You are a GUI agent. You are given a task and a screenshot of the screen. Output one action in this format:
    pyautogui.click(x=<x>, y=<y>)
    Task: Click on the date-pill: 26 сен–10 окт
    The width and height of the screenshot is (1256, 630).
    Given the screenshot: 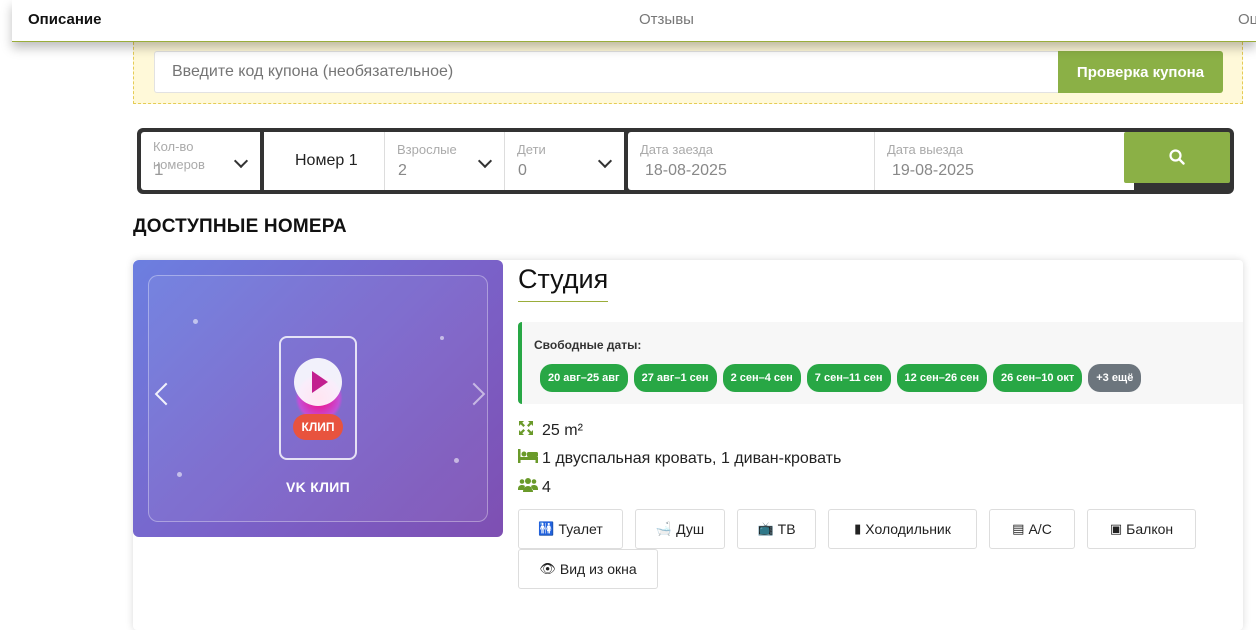 What is the action you would take?
    pyautogui.click(x=1038, y=378)
    